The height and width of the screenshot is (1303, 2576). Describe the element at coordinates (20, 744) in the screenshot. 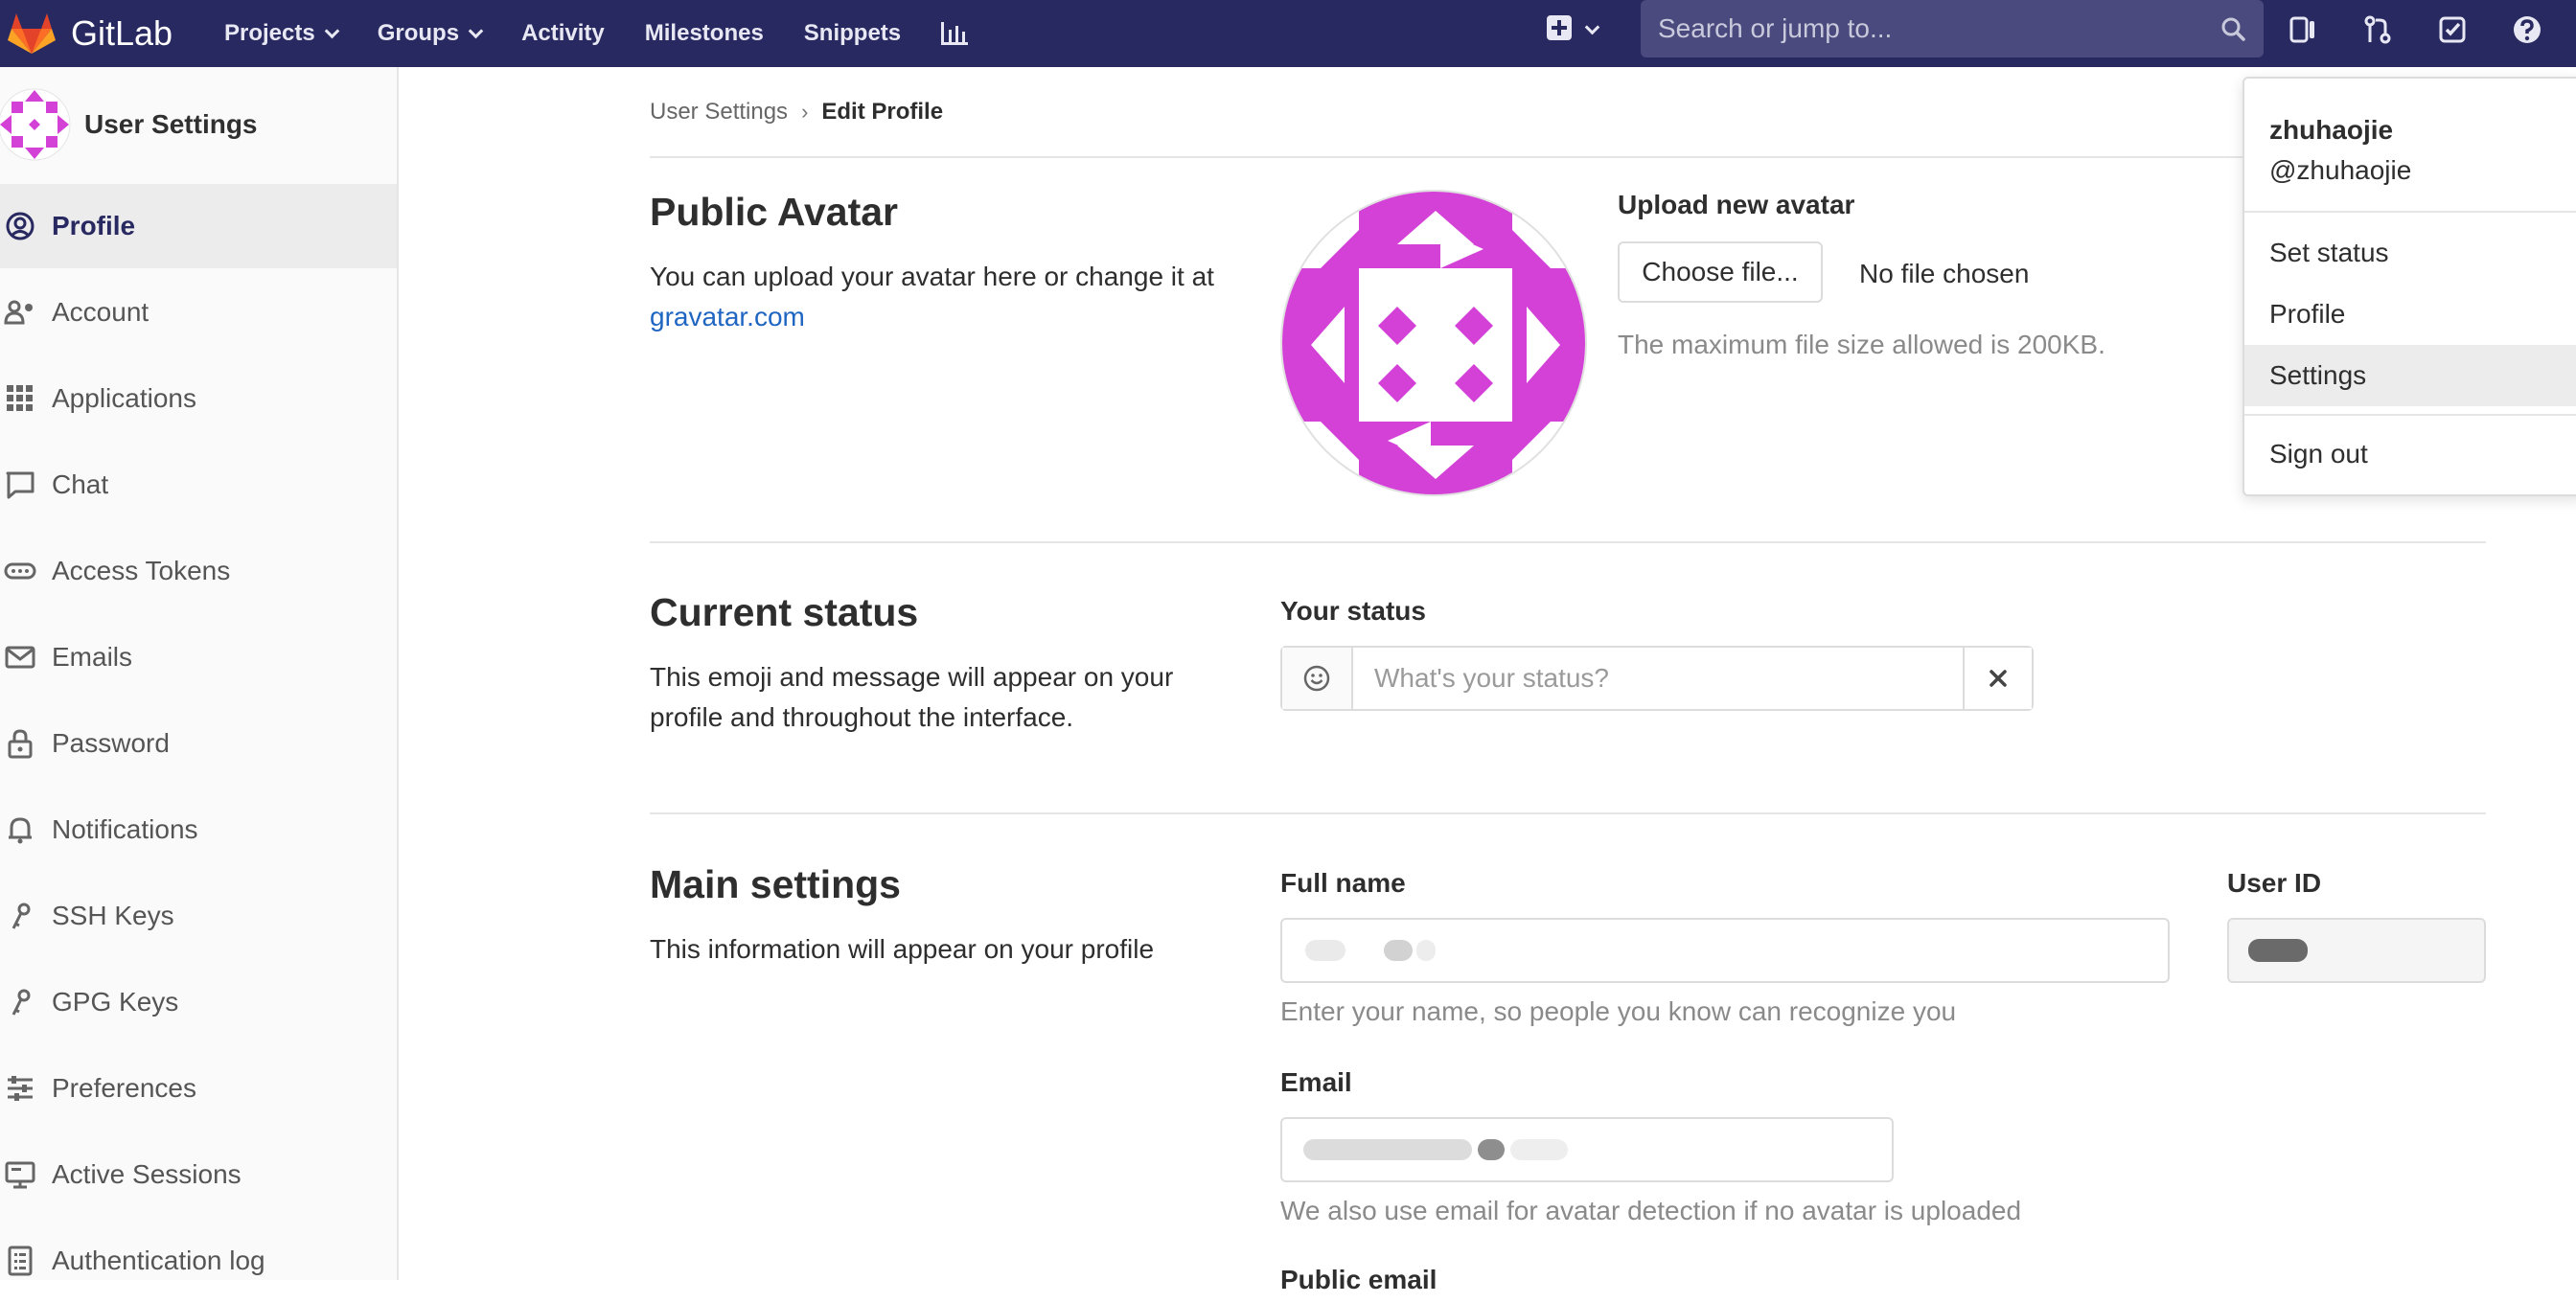

I see `lock-icon` at that location.